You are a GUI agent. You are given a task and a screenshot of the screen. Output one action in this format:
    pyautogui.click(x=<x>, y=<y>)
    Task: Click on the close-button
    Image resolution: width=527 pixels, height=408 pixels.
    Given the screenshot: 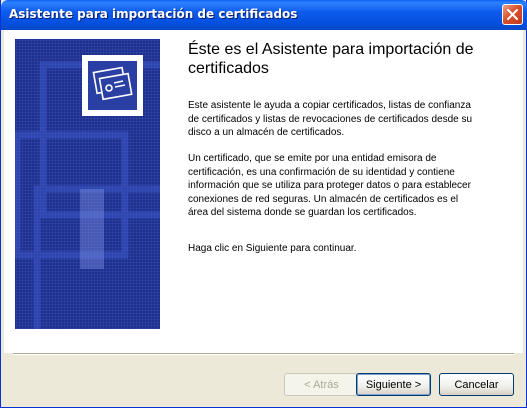 What is the action you would take?
    pyautogui.click(x=512, y=14)
    